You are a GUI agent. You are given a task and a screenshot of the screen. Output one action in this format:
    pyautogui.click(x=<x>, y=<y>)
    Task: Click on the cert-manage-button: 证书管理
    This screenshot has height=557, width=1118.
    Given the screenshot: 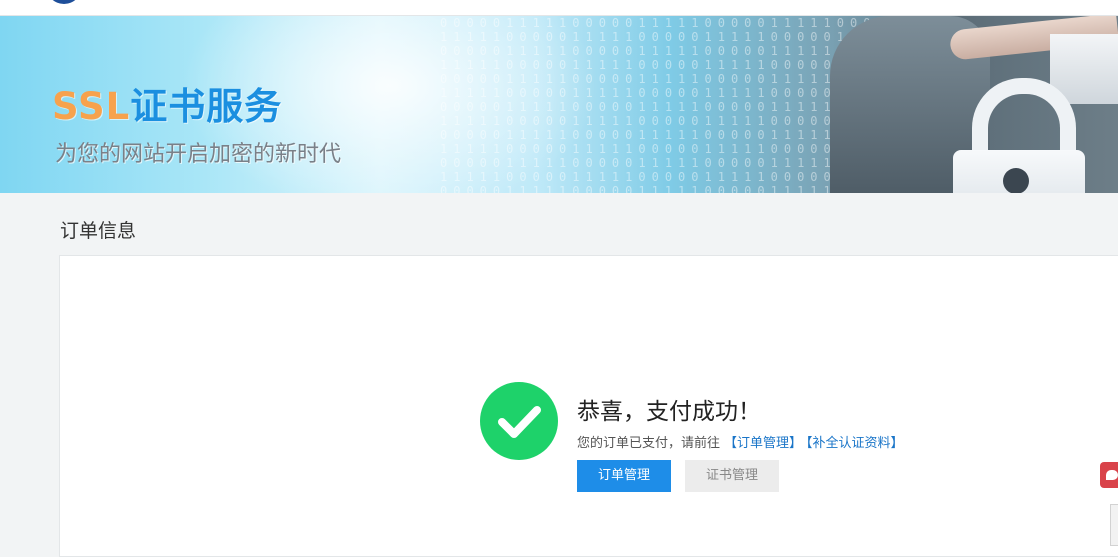 What is the action you would take?
    pyautogui.click(x=732, y=476)
    